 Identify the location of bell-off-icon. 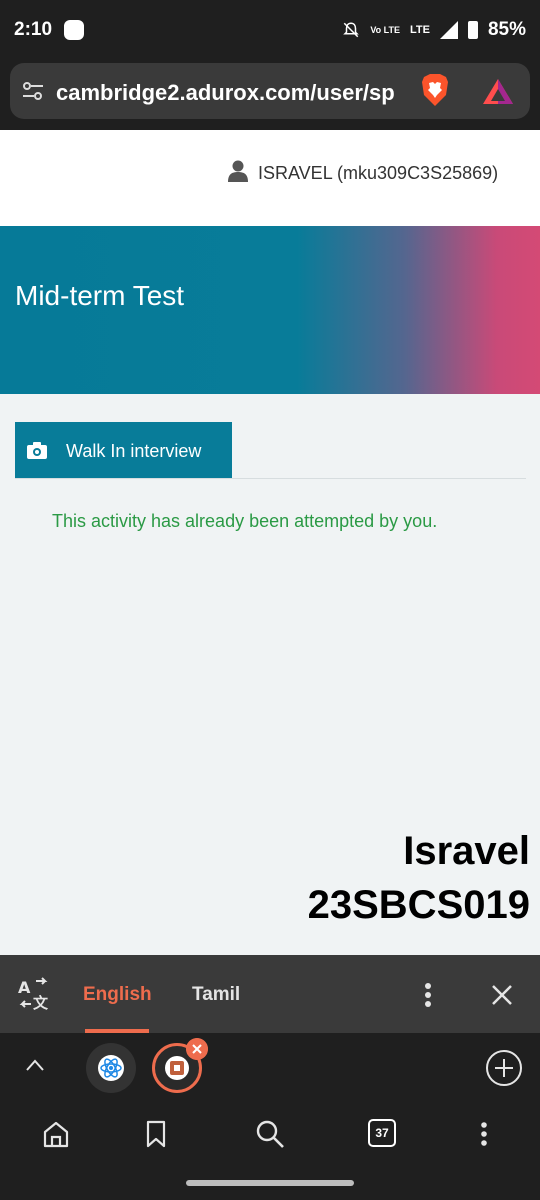
(351, 30).